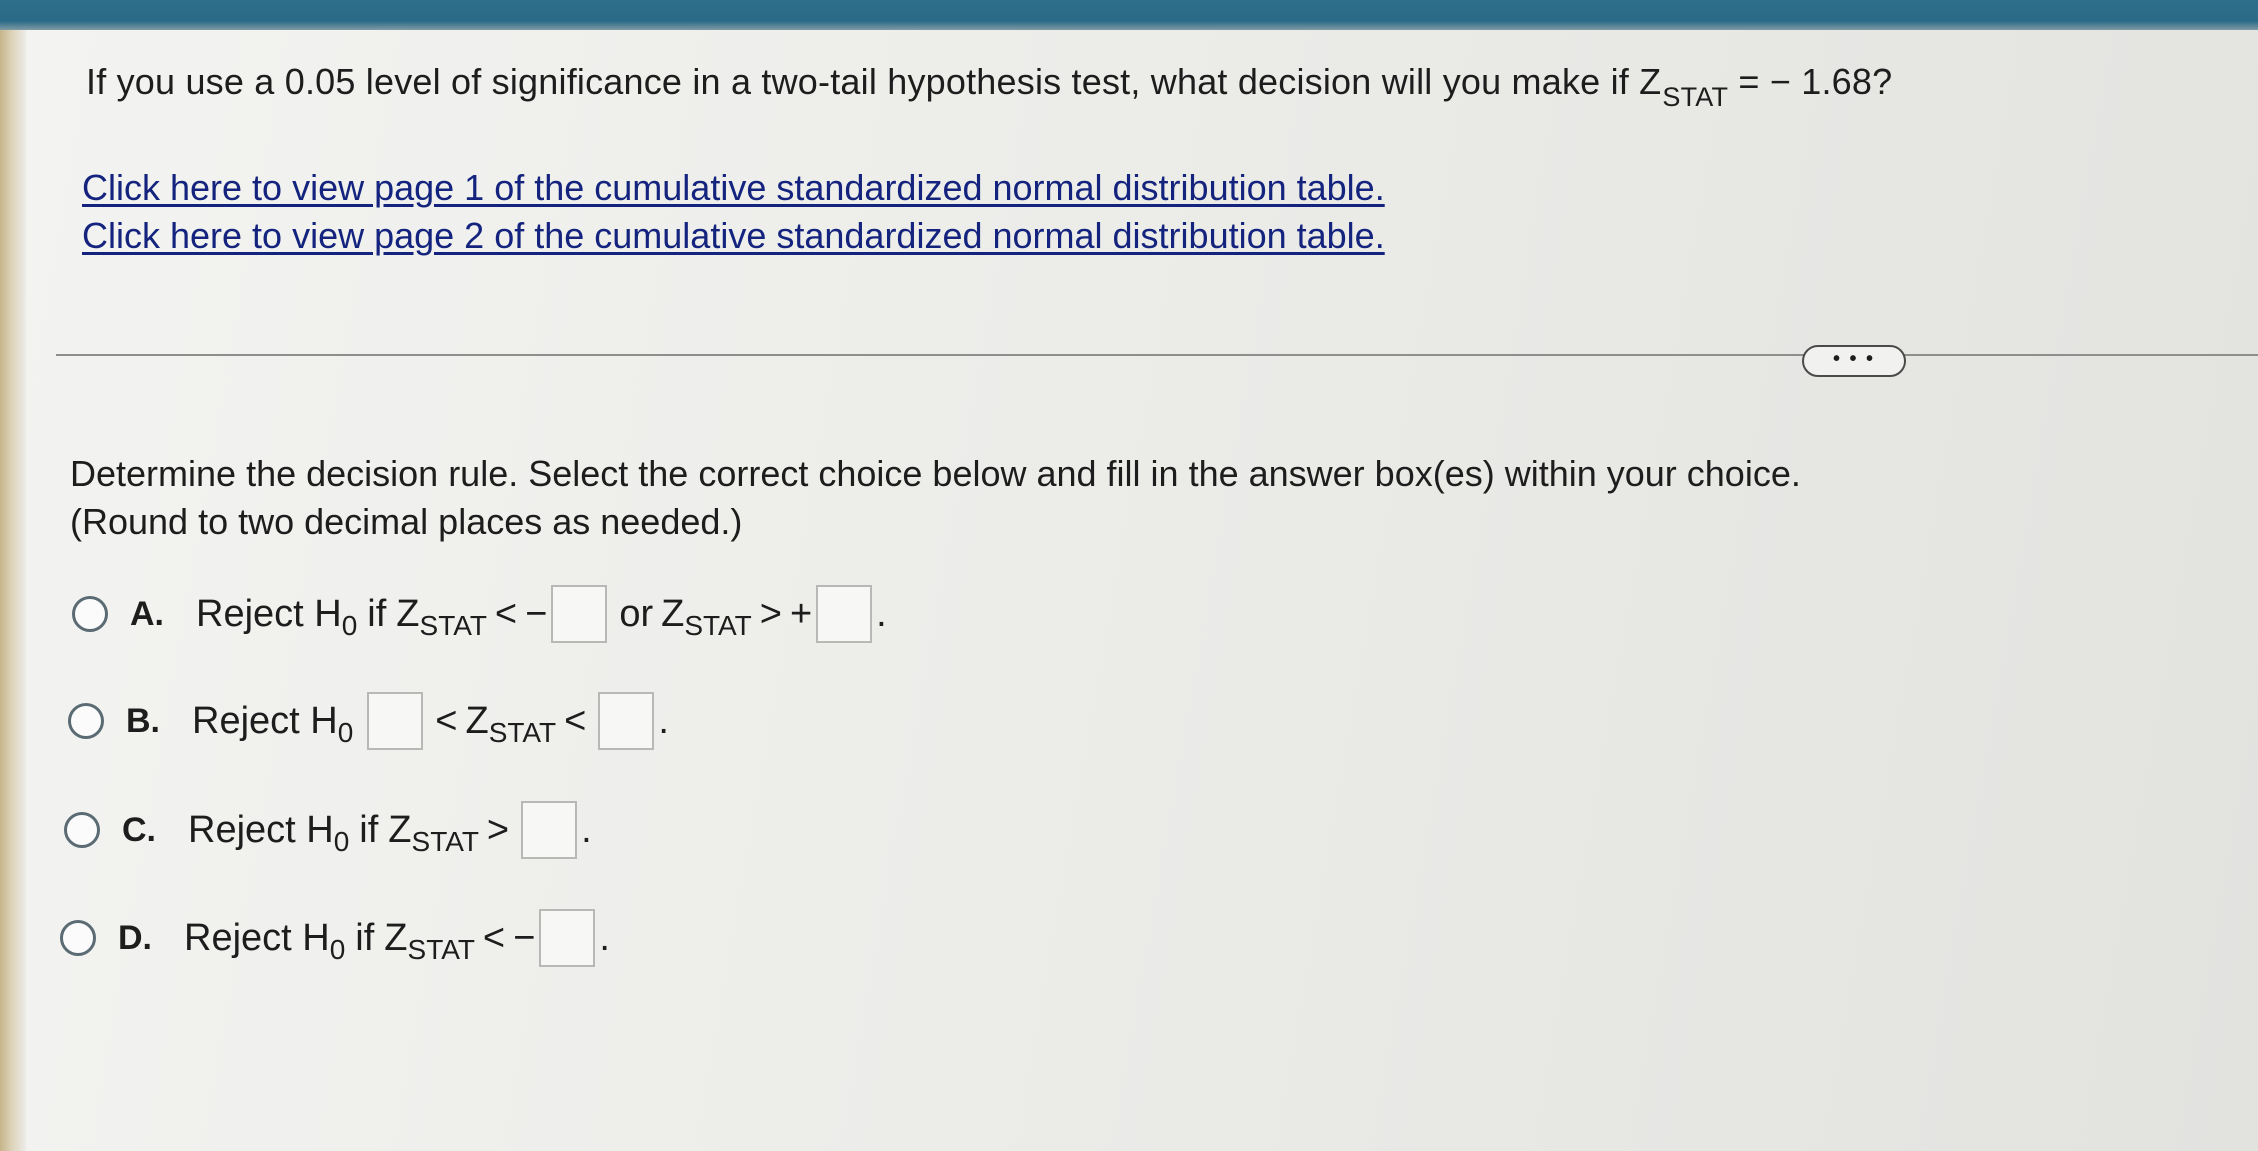 Image resolution: width=2258 pixels, height=1151 pixels. Describe the element at coordinates (844, 614) in the screenshot. I see `choice-a-upper-input` at that location.